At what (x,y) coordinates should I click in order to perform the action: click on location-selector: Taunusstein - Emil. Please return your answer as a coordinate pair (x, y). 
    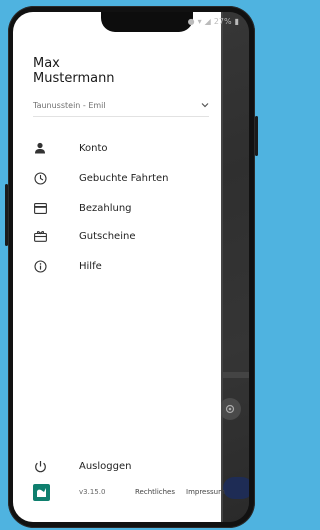
    Looking at the image, I should click on (121, 105).